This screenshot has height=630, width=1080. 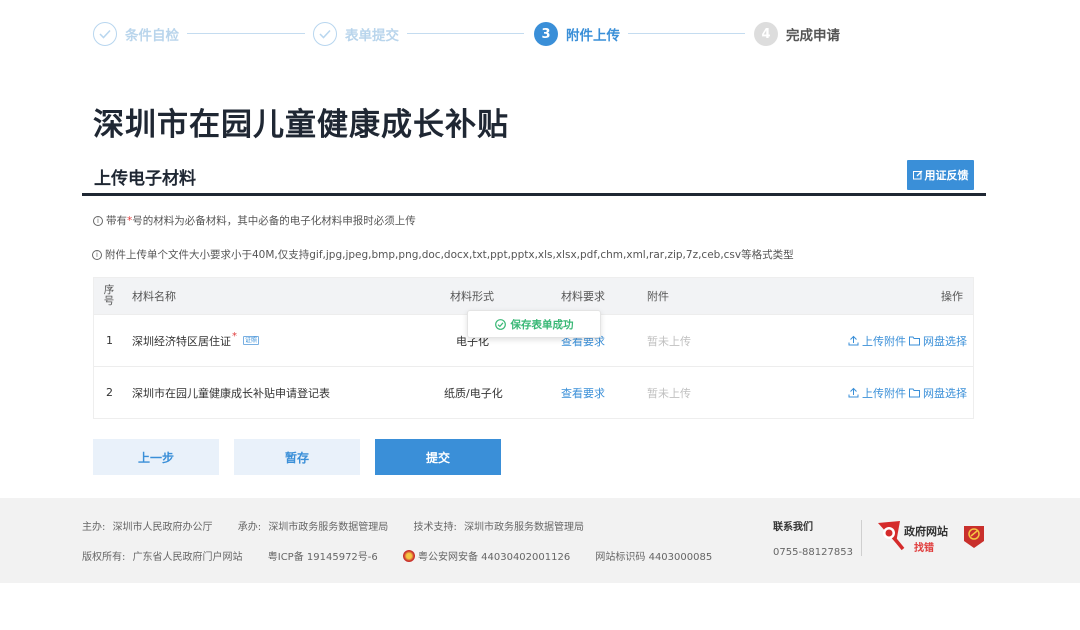 I want to click on row-name: 深圳市在园儿童健康成长补贴申请登记表, so click(x=231, y=392).